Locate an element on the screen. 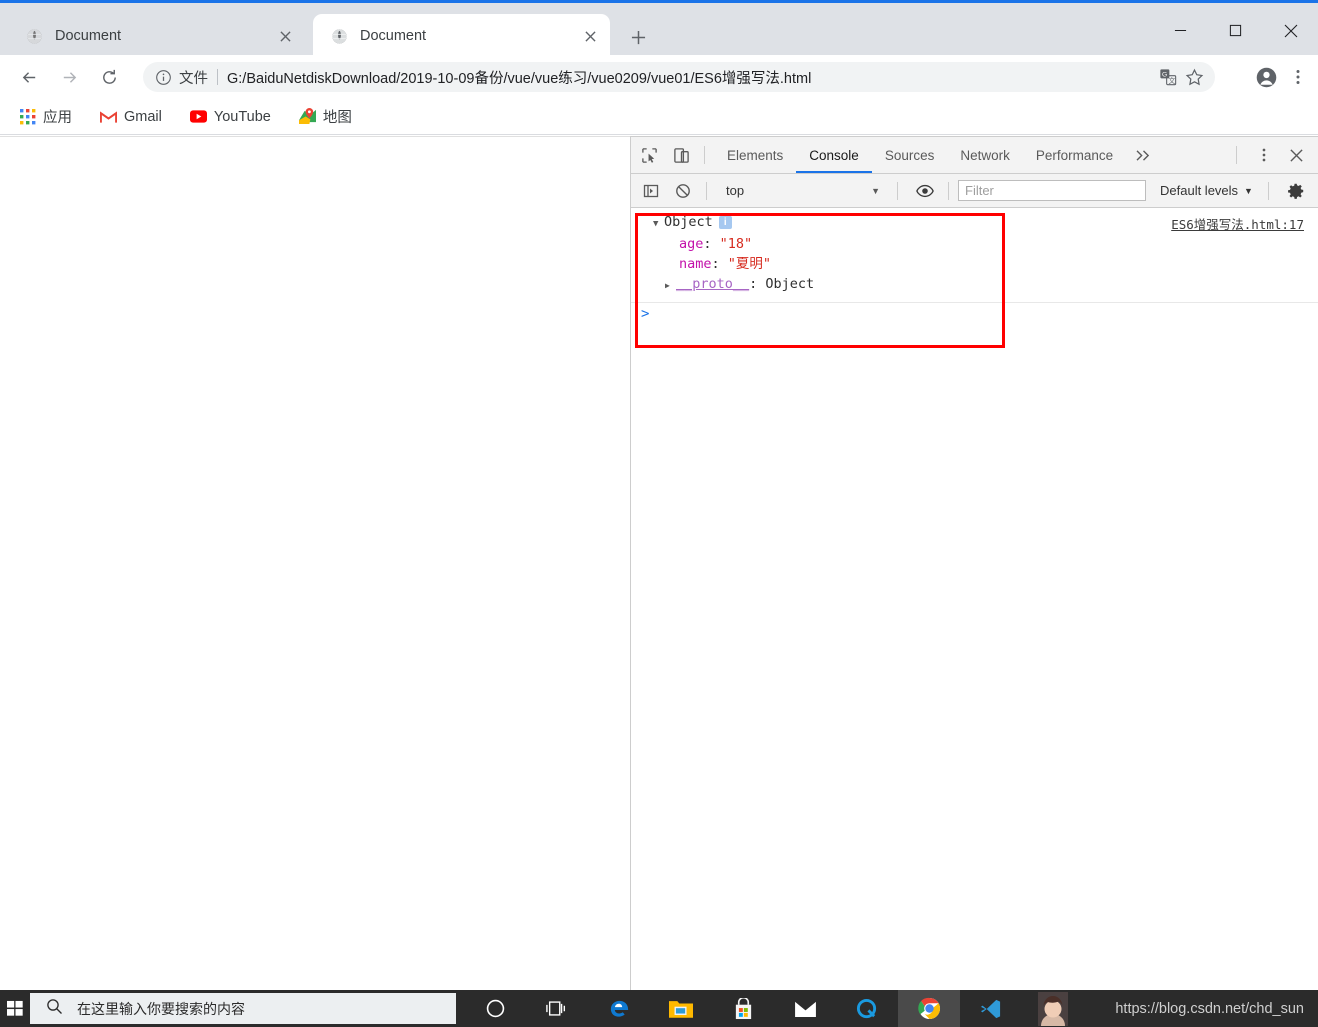 The height and width of the screenshot is (1027, 1318). gmail-icon is located at coordinates (108, 116).